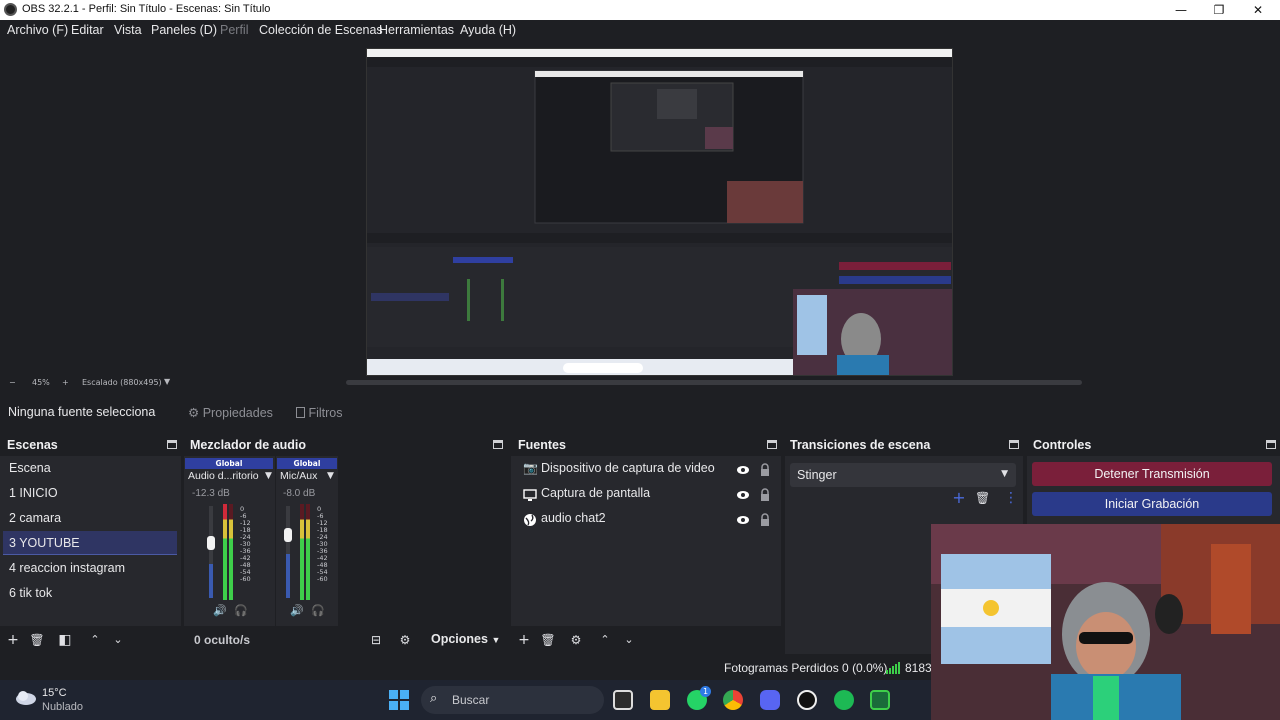 The image size is (1280, 720). Describe the element at coordinates (211, 493) in the screenshot. I see `channel-db: -12.3 dB` at that location.